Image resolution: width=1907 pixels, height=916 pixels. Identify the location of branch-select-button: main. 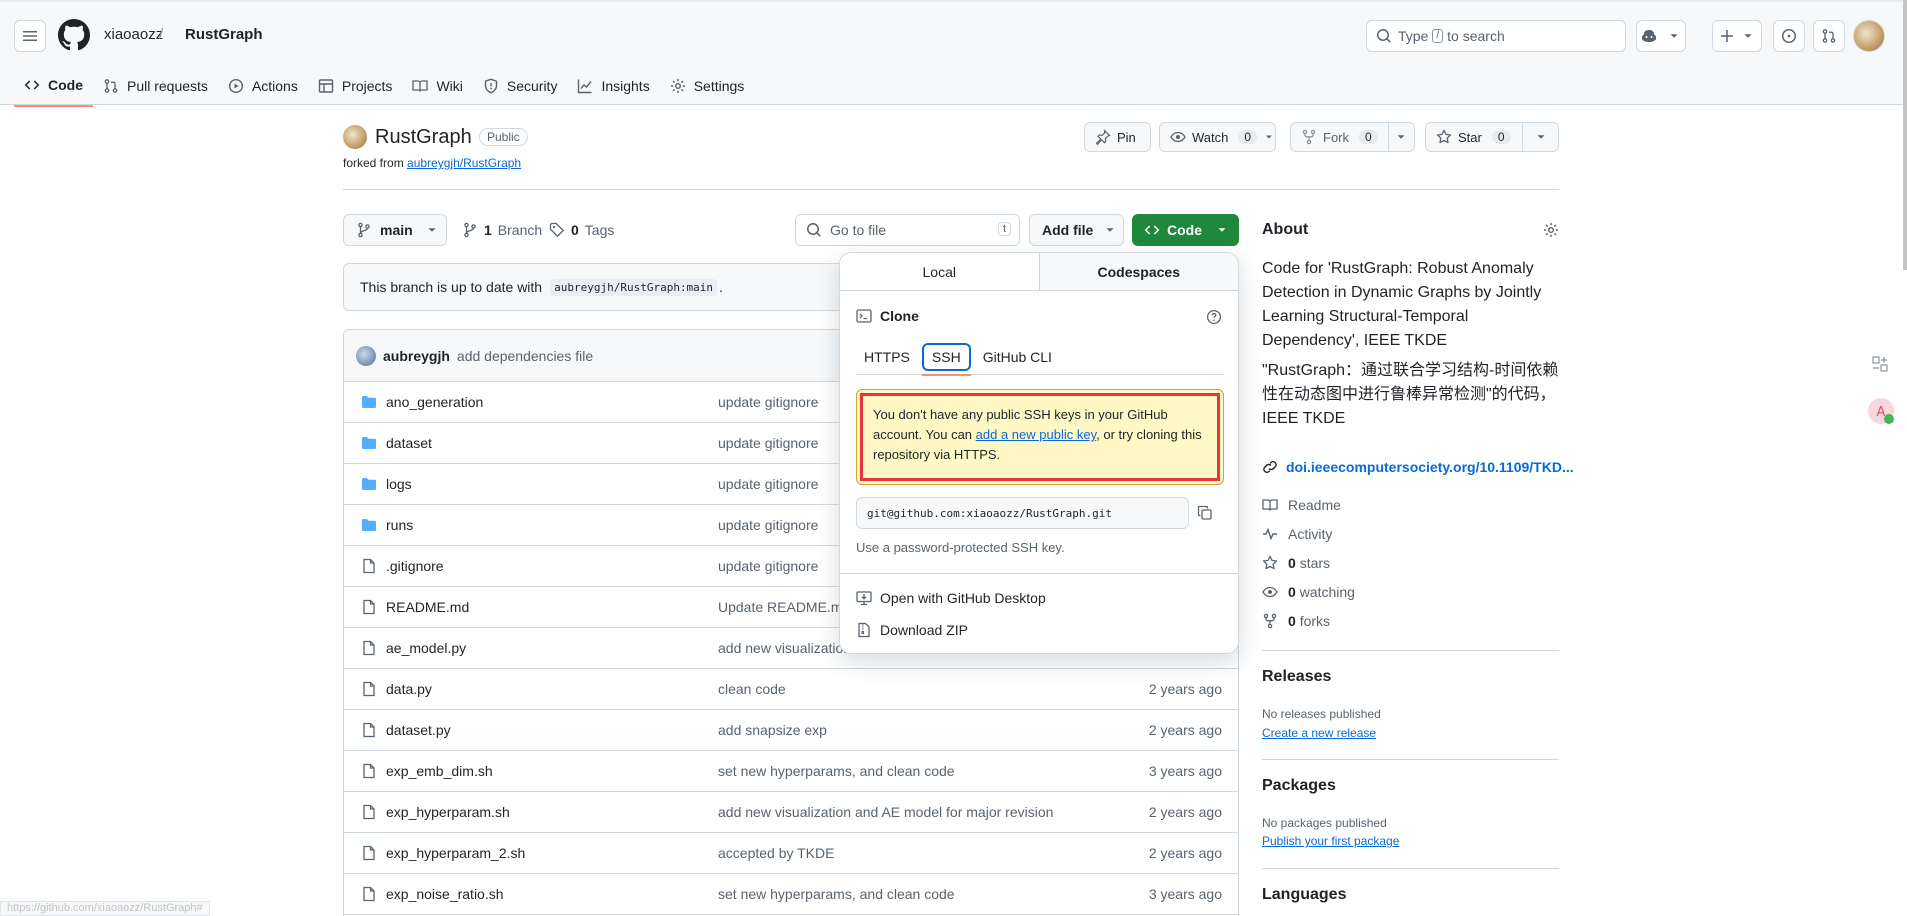
(395, 230).